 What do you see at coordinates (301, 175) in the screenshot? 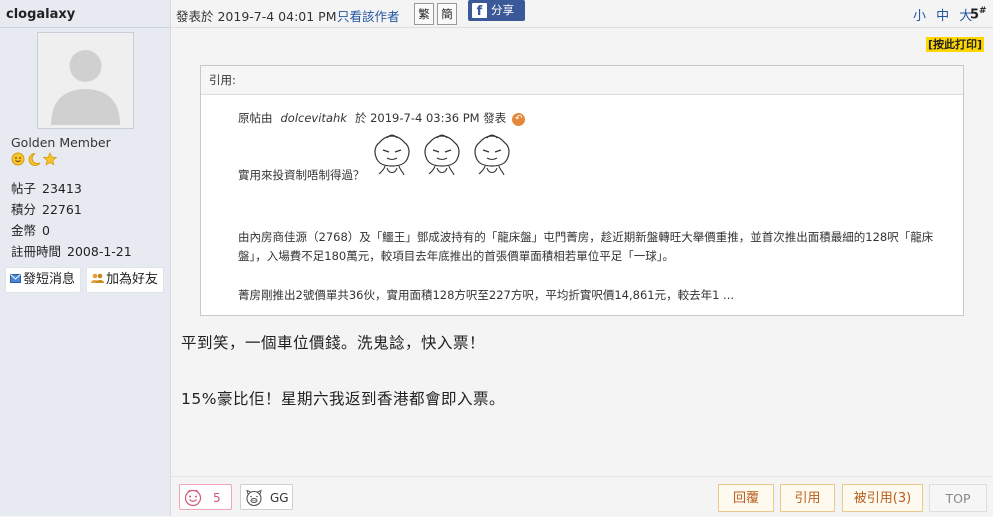
I see `quote-line: 實用來投資制唔制得過？` at bounding box center [301, 175].